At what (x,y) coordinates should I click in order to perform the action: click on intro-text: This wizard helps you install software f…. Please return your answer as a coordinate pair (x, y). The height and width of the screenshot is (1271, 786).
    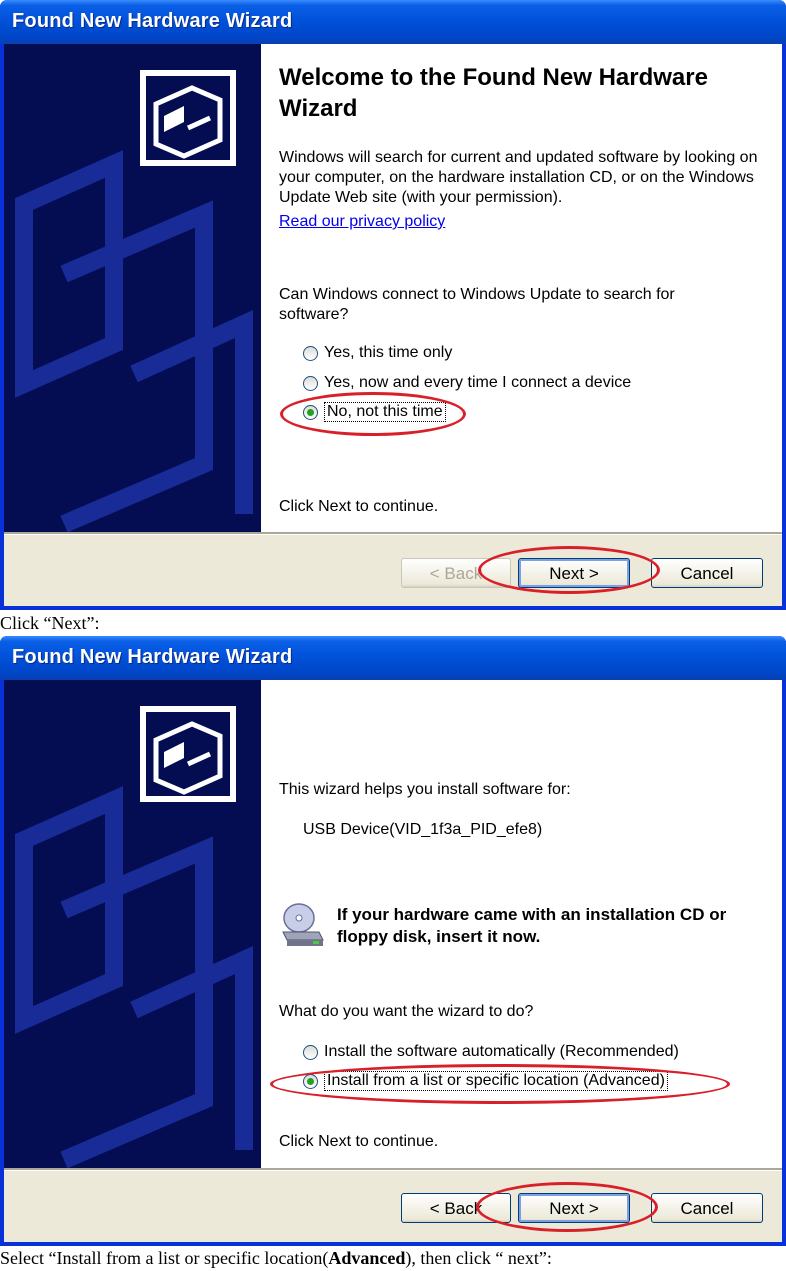
    Looking at the image, I should click on (425, 789).